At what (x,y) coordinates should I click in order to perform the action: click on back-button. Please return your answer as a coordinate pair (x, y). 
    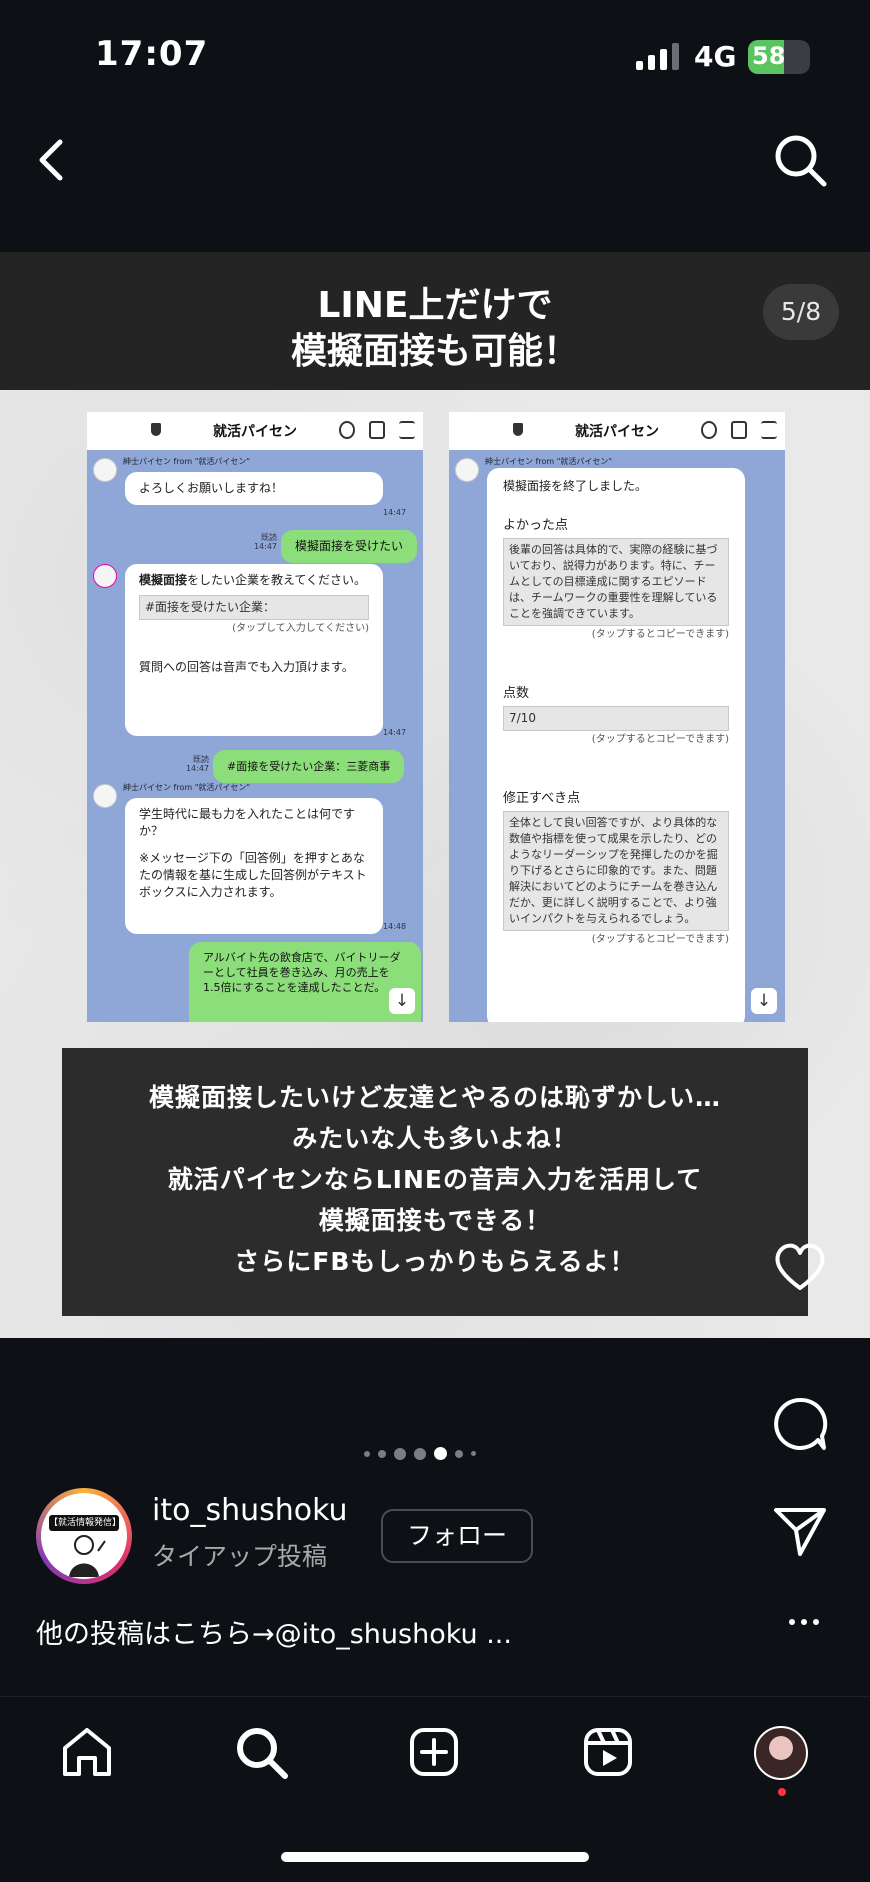
    Looking at the image, I should click on (55, 160).